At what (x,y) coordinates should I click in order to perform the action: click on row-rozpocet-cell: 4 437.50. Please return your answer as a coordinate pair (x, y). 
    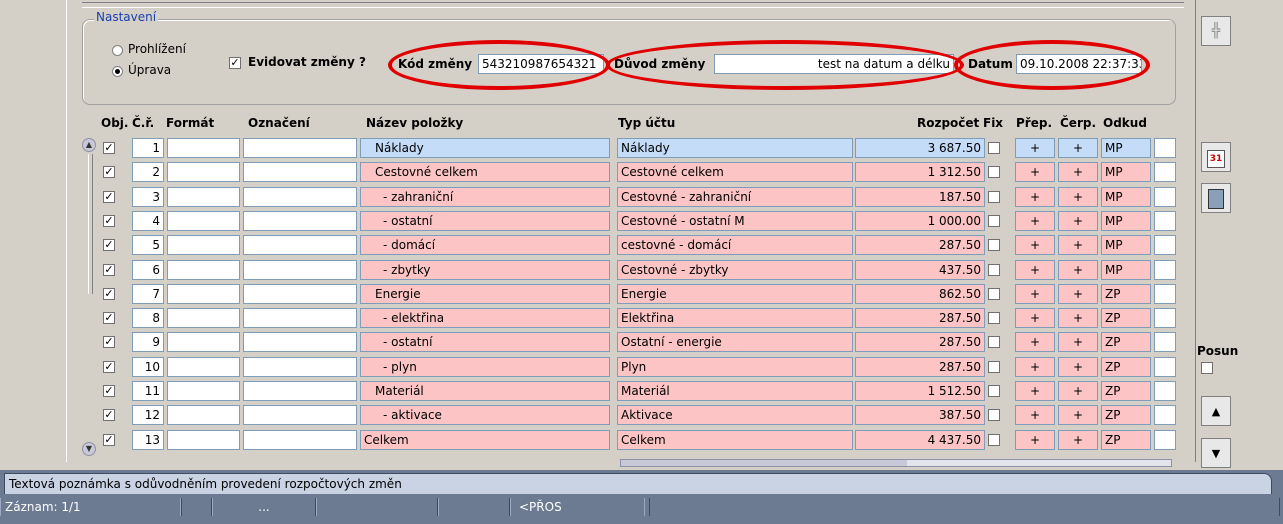
    Looking at the image, I should click on (920, 440).